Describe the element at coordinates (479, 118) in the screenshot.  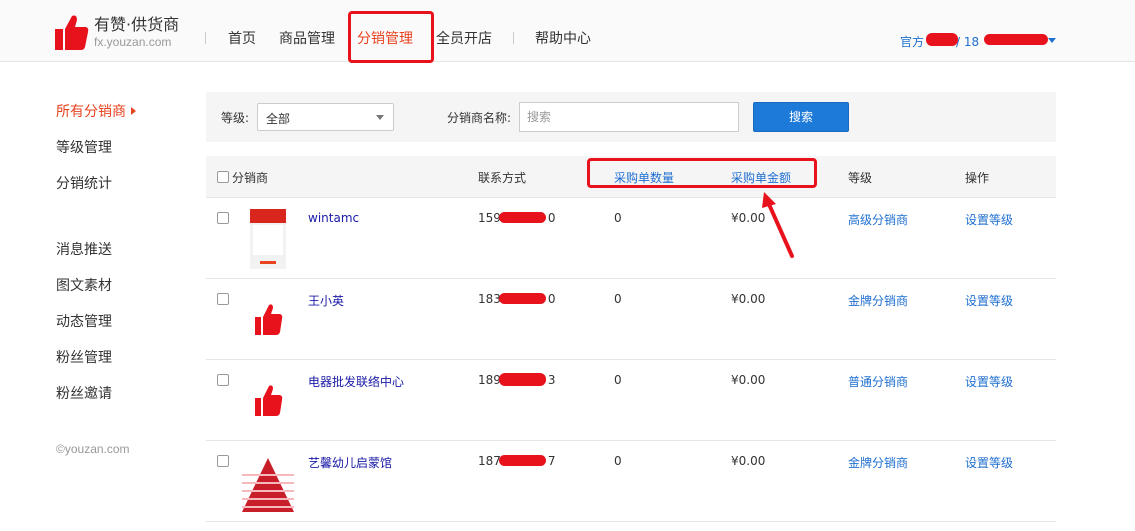
I see `name-label: 分销商名称:` at that location.